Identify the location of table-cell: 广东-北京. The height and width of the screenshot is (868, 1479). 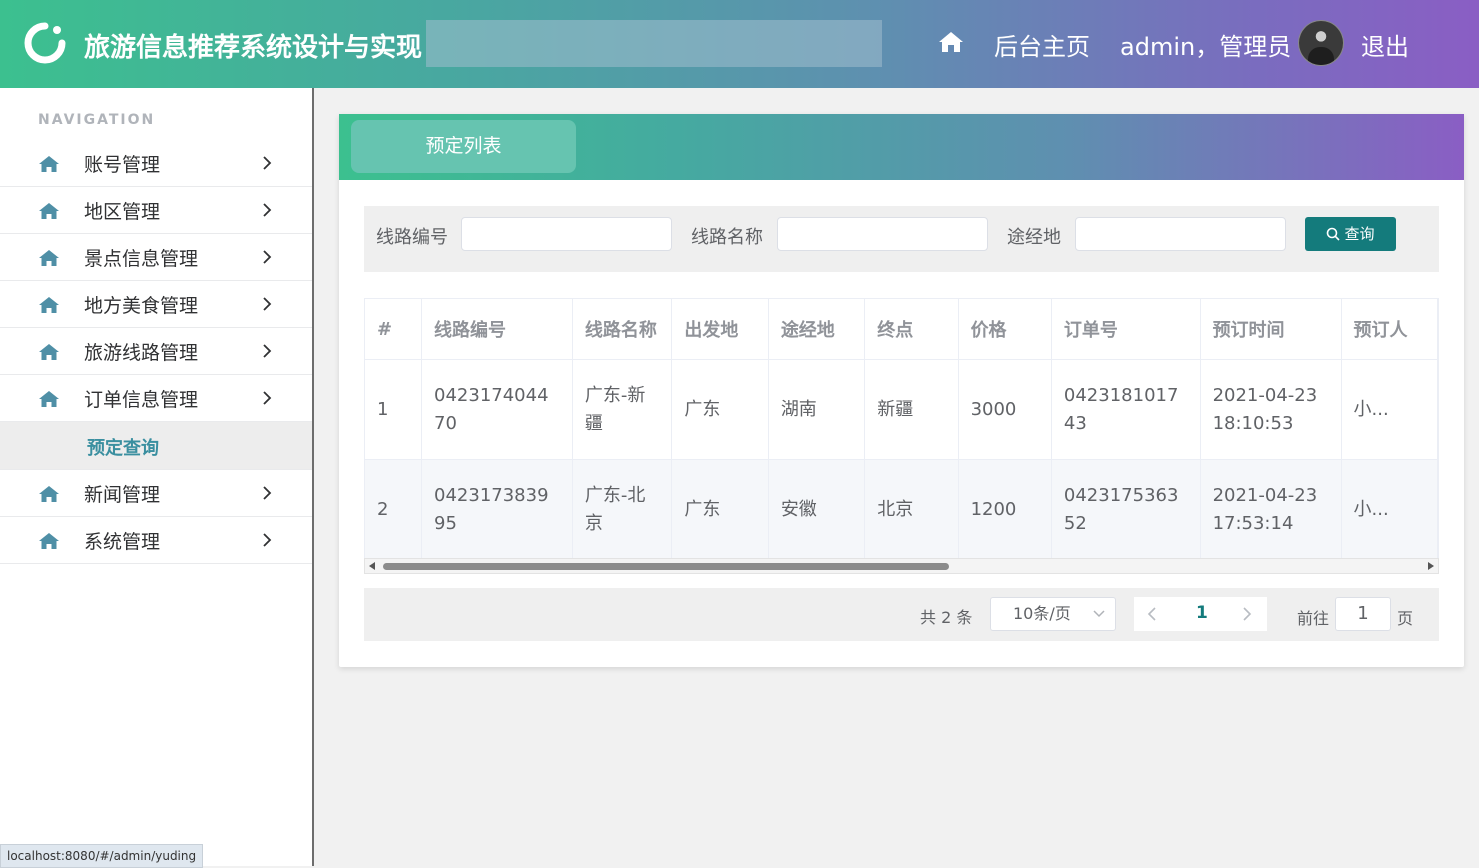
(622, 509).